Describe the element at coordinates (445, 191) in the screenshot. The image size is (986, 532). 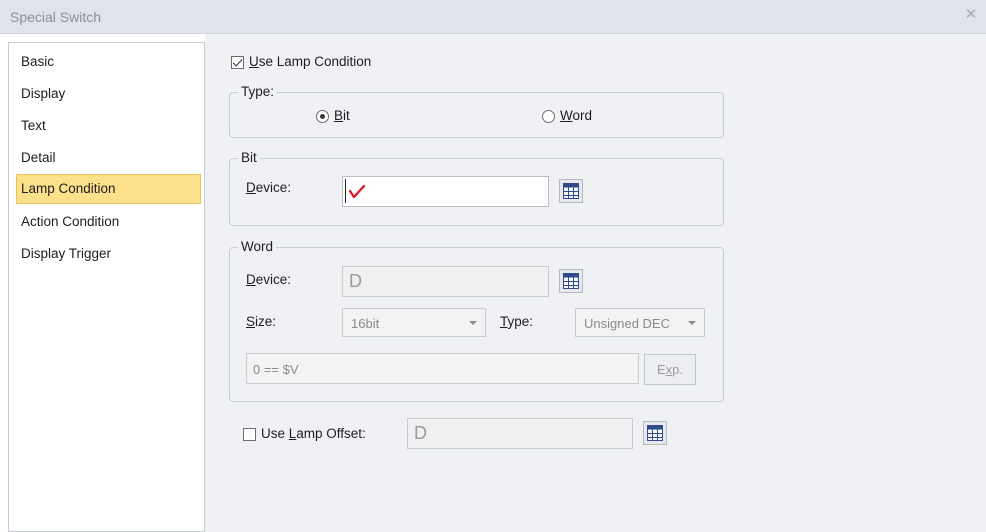
I see `bit-device-input` at that location.